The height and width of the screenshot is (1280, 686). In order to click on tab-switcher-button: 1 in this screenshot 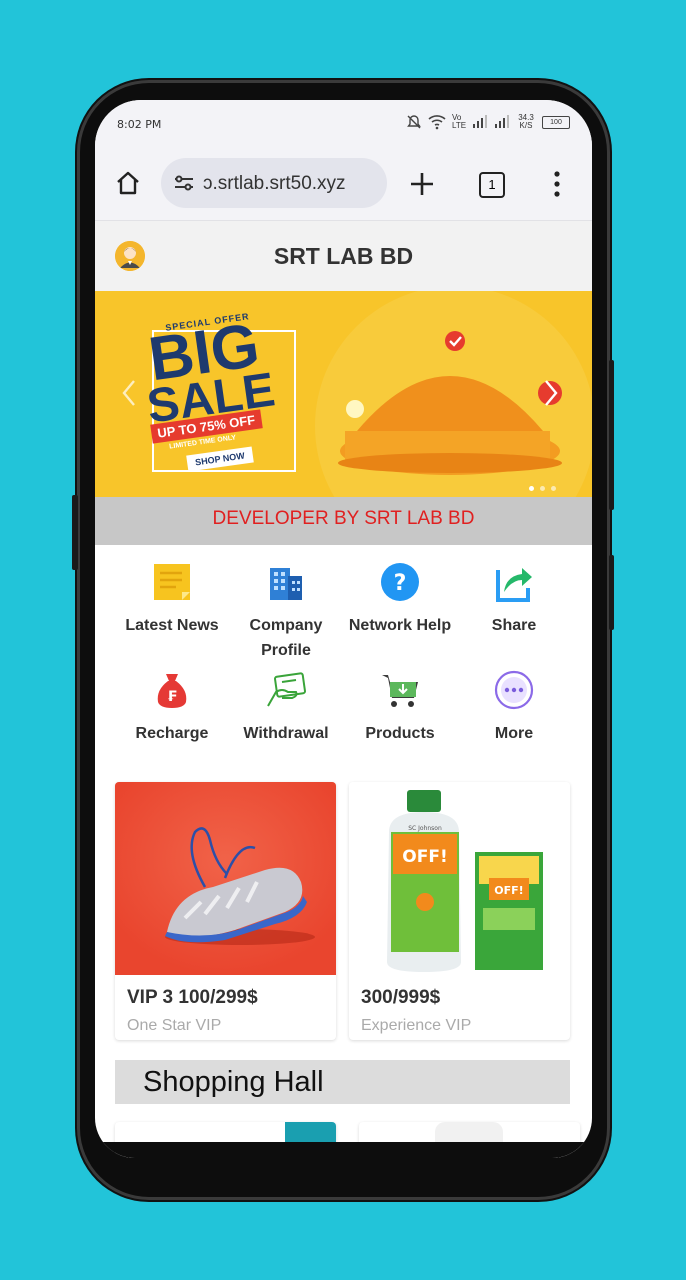, I will do `click(492, 185)`.